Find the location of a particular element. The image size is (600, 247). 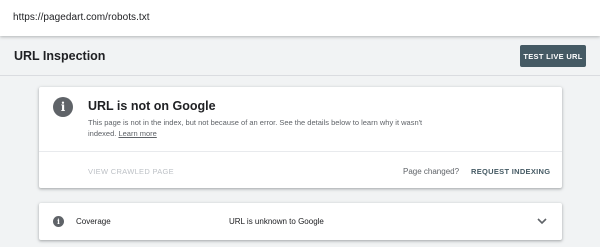

card-divider is located at coordinates (300, 151).